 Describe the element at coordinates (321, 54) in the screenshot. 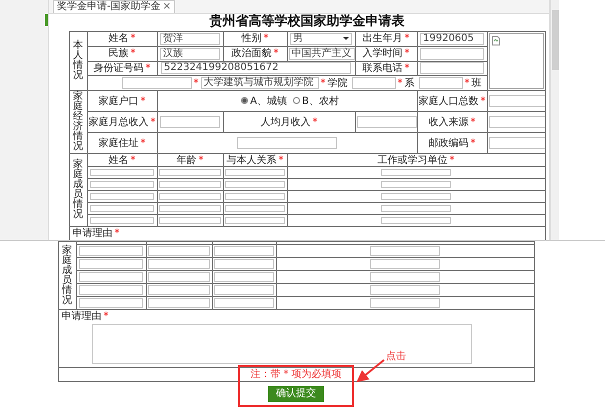

I see `input-field: 中国共产主义` at that location.